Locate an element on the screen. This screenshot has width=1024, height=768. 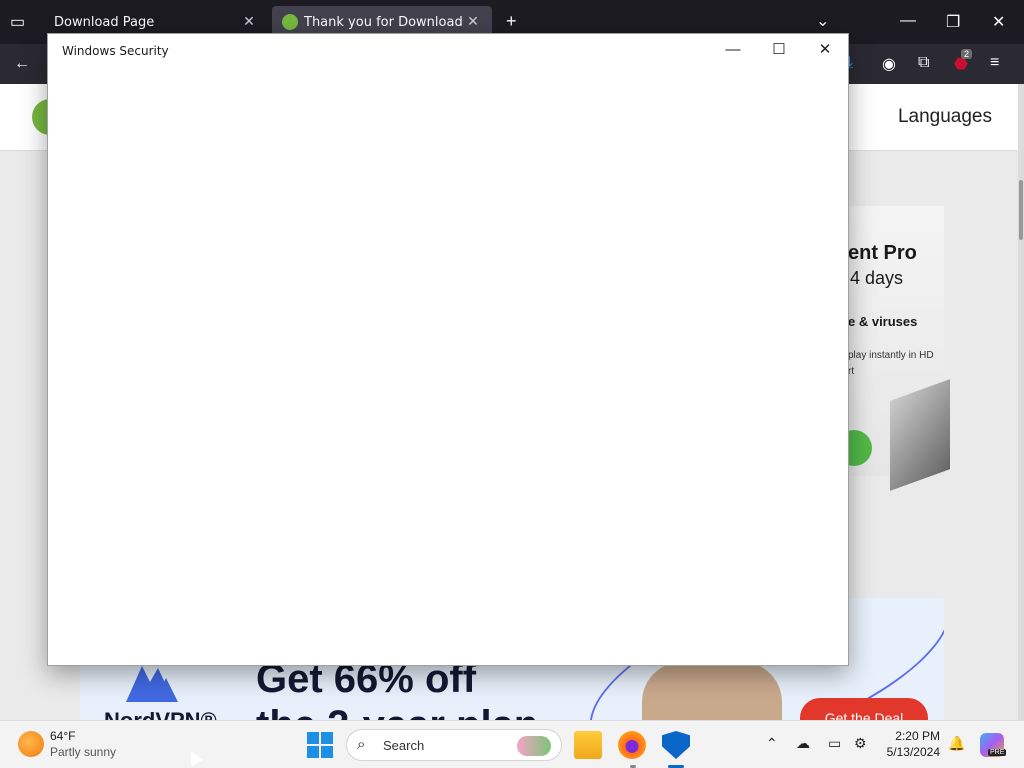
account-icon: ◉ is located at coordinates (889, 64).